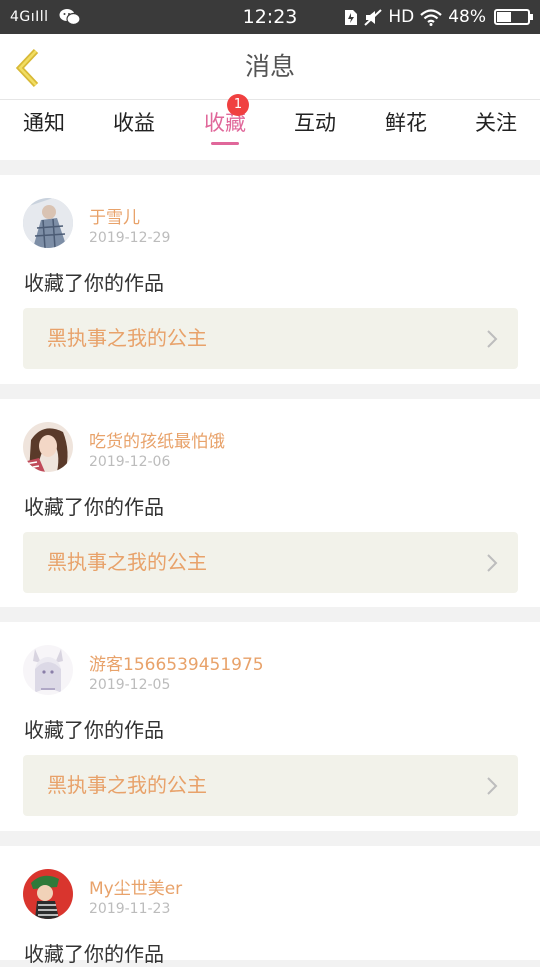 This screenshot has width=540, height=967. What do you see at coordinates (406, 123) in the screenshot?
I see `tab-label: 鲜花` at bounding box center [406, 123].